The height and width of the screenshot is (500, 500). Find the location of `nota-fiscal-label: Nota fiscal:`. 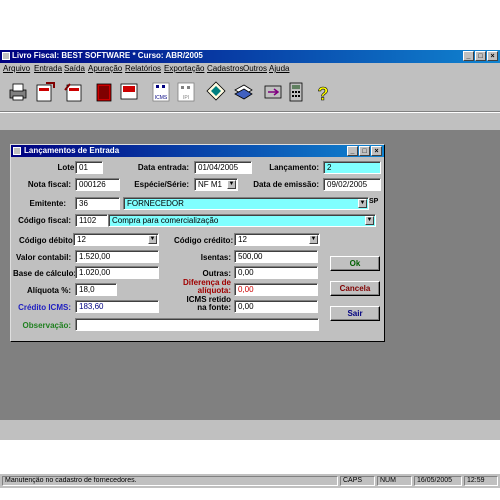

nota-fiscal-label: Nota fiscal: is located at coordinates (49, 184).